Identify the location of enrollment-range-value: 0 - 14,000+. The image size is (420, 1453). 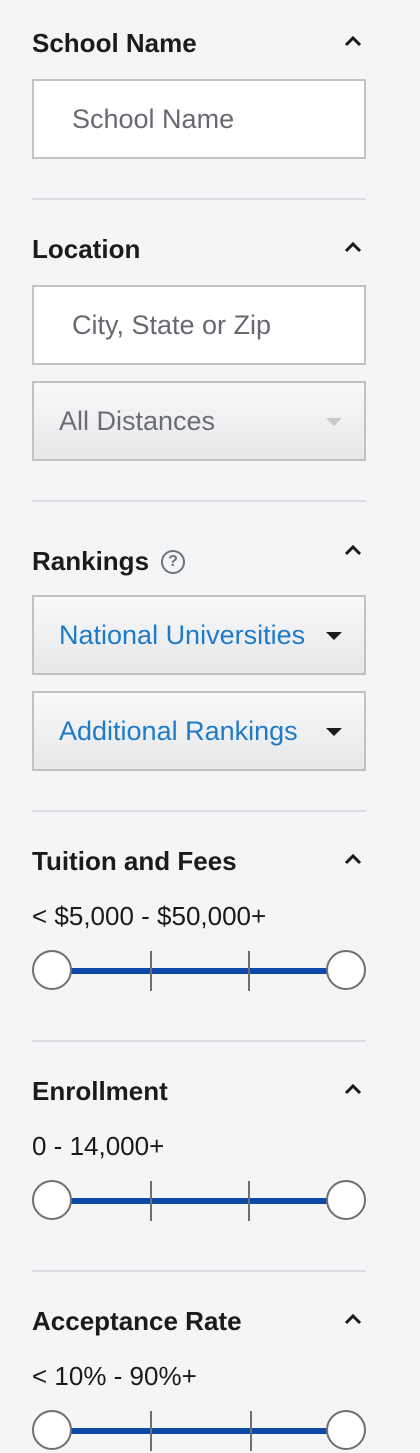
(98, 1146).